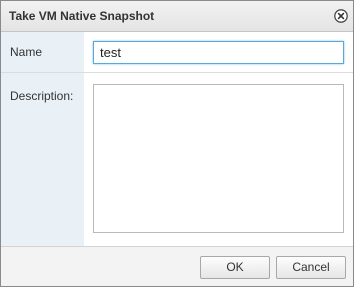 The image size is (354, 287). What do you see at coordinates (177, 72) in the screenshot?
I see `row-divider` at bounding box center [177, 72].